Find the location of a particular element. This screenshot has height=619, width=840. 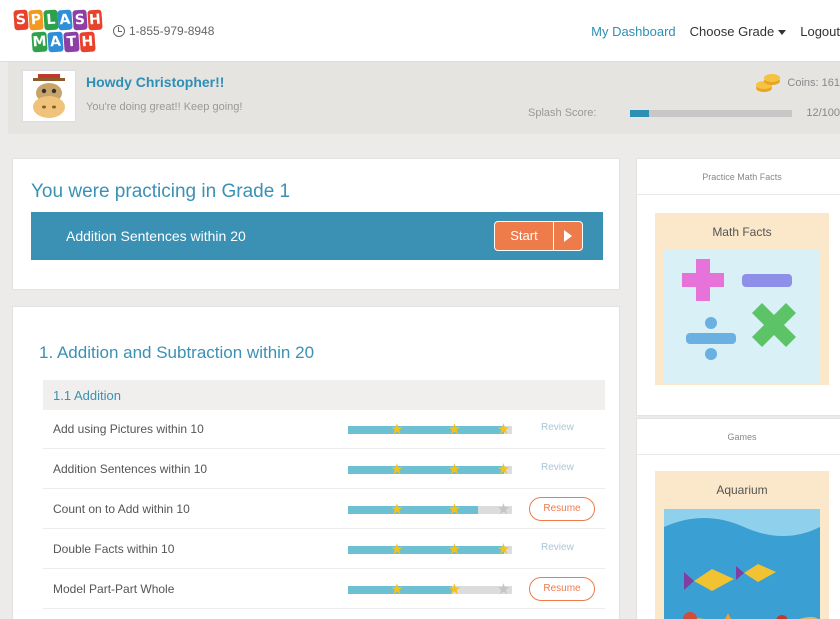

splash-math-logo: SPLASH MATH is located at coordinates (58, 31).